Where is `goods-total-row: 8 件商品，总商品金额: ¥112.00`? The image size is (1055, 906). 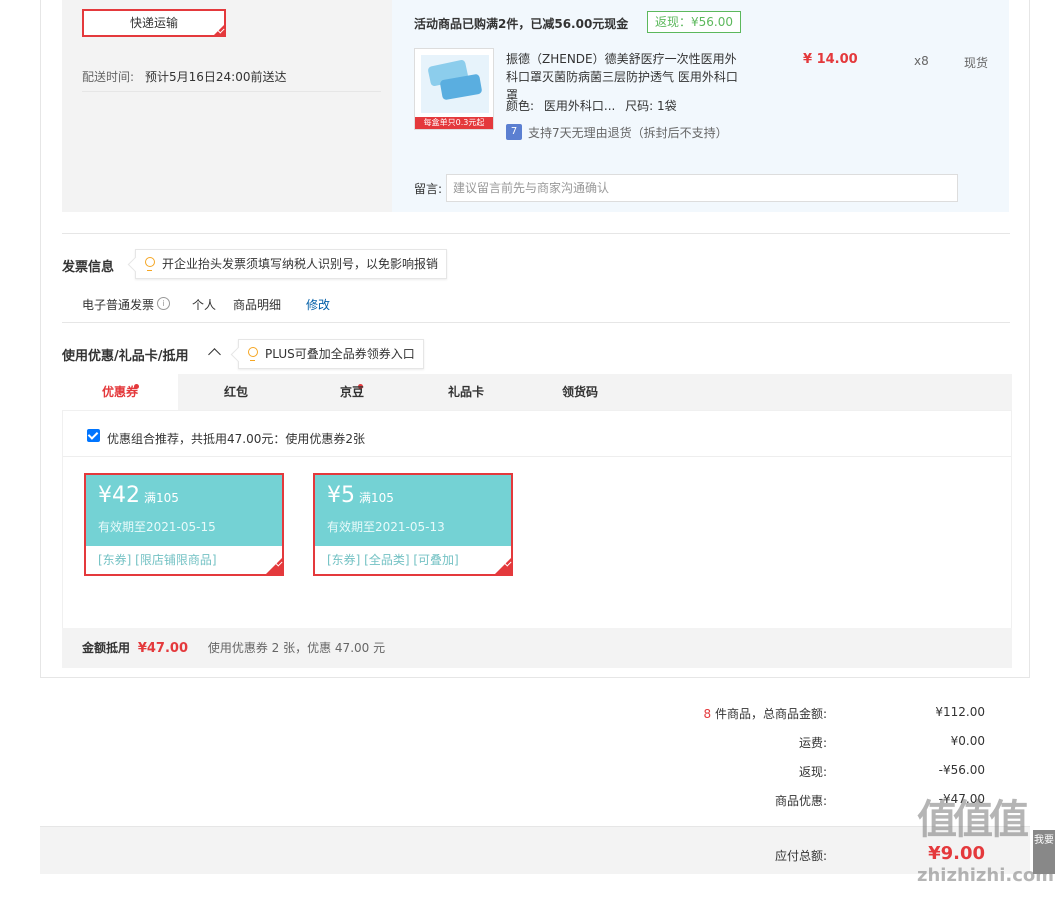
goods-total-row: 8 件商品，总商品金额: ¥112.00 is located at coordinates (785, 715).